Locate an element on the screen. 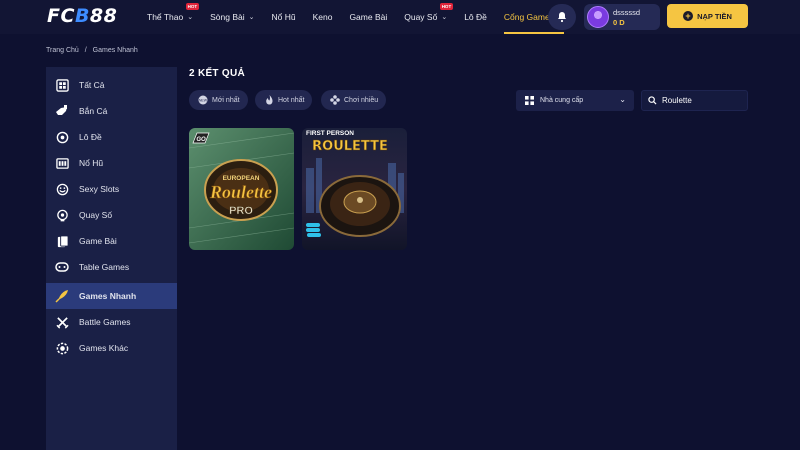 This screenshot has width=800, height=450. sidebar-item-ban-ca: Bắn Cá is located at coordinates (111, 111).